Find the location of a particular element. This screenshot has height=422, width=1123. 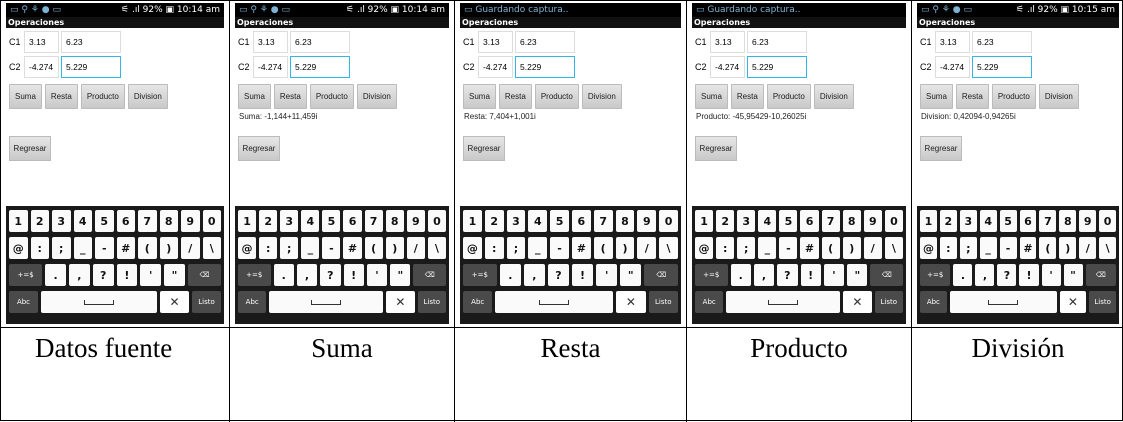

suma-button: Suma is located at coordinates (254, 96).